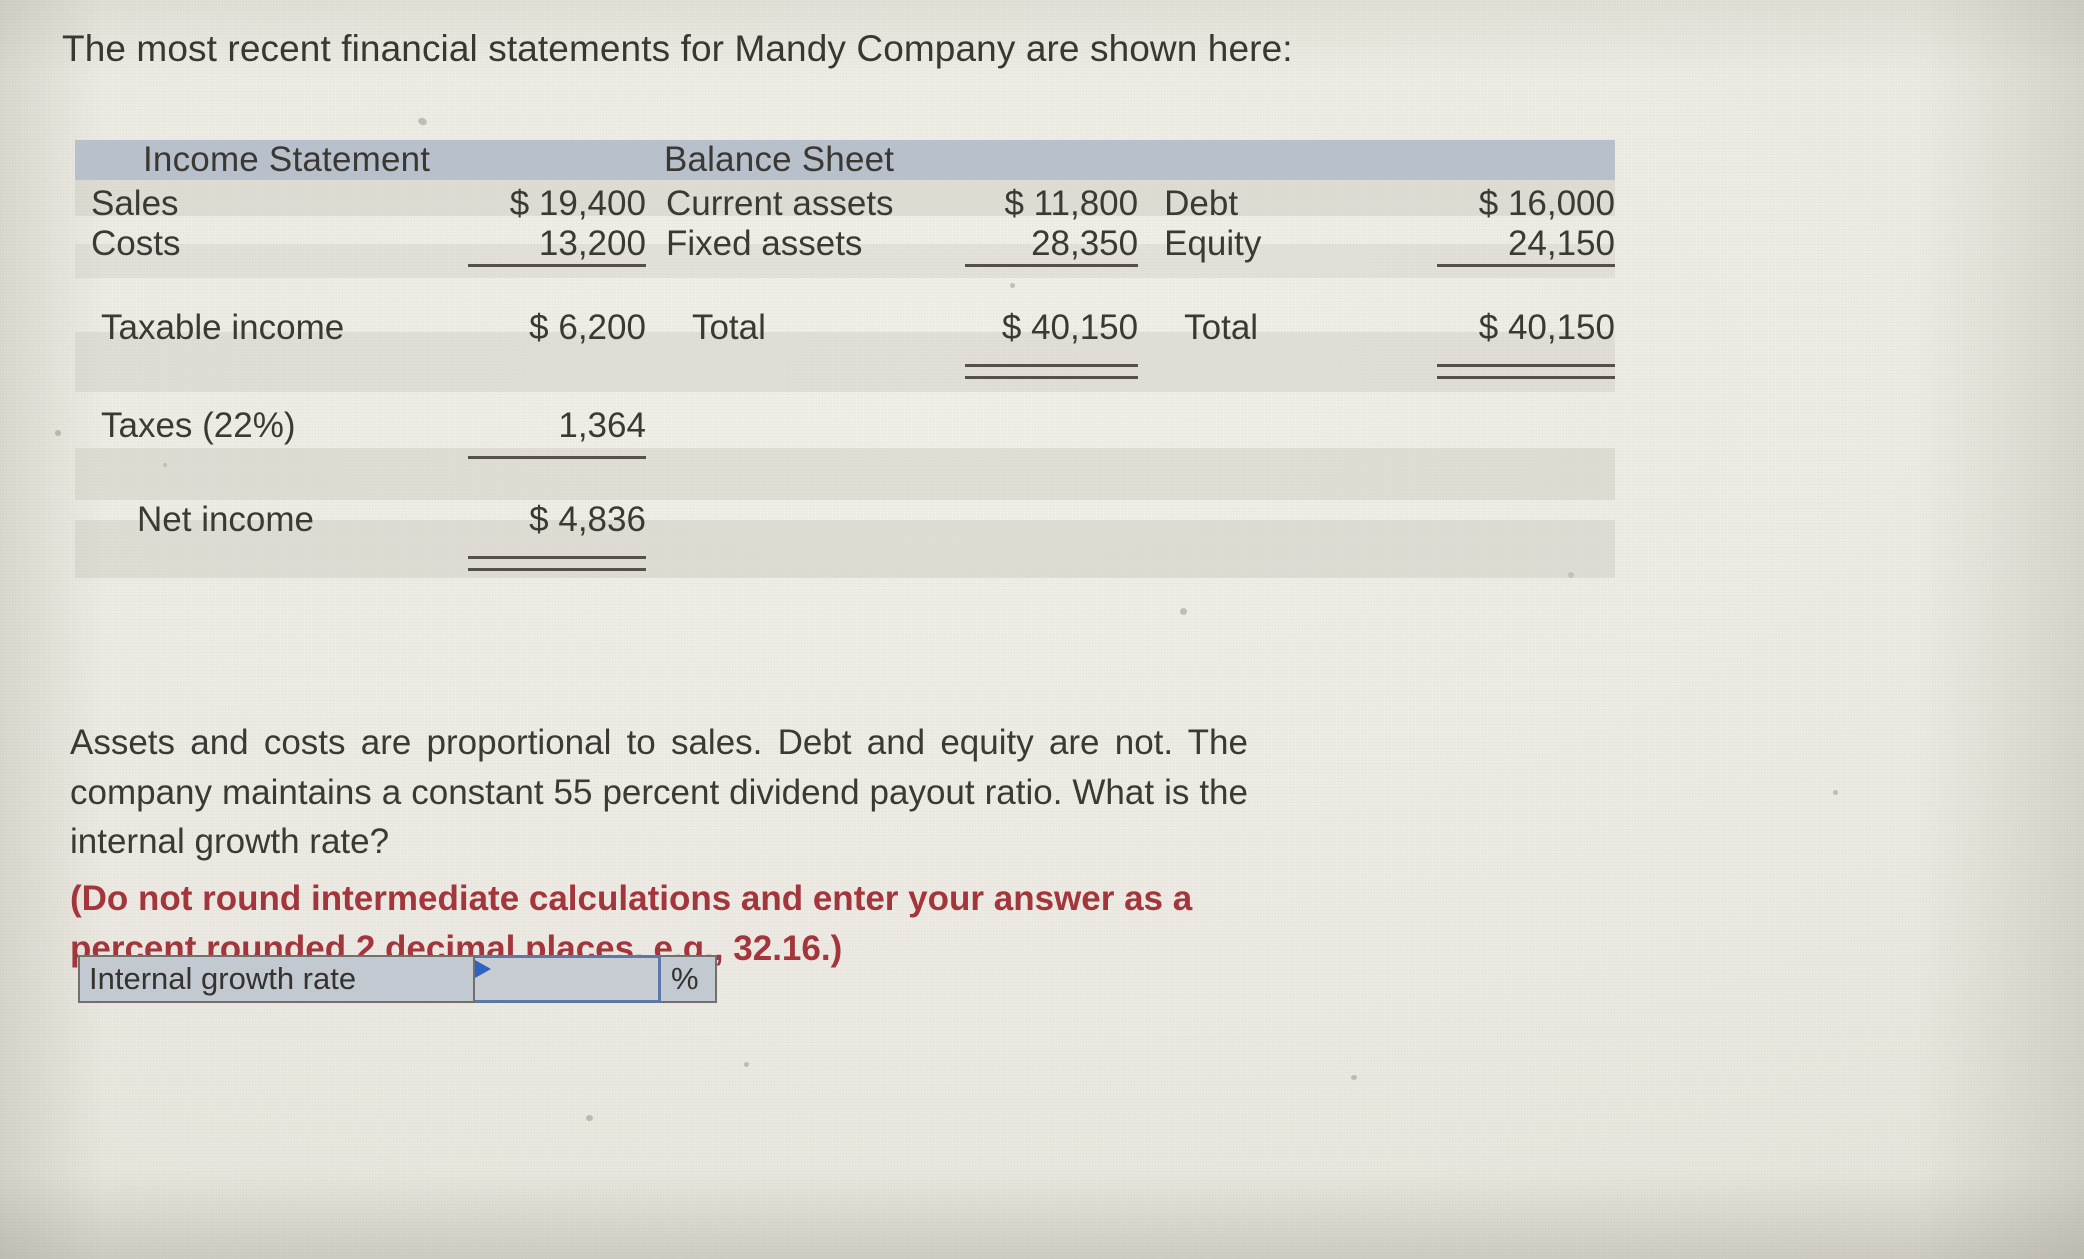 The image size is (2084, 1259). Describe the element at coordinates (1279, 577) in the screenshot. I see `ni-dbl-spacer-d` at that location.